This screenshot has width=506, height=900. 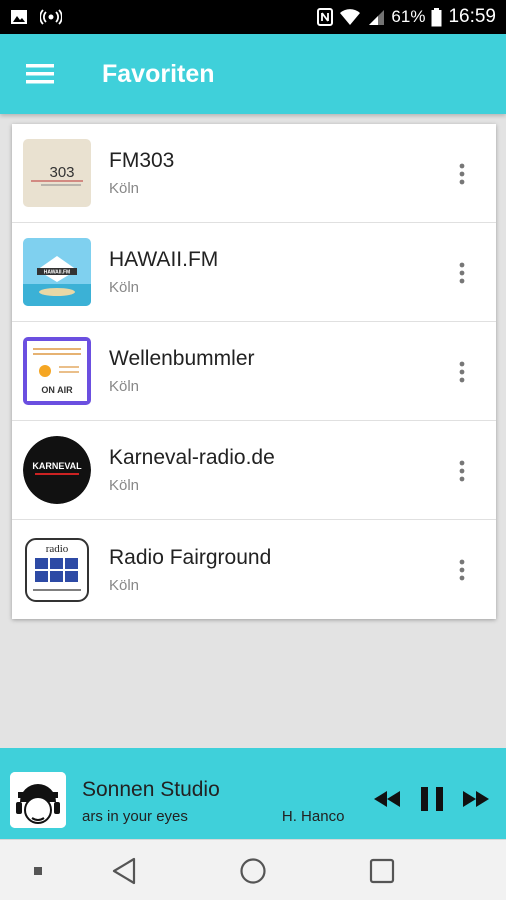 I want to click on station-row-radio-fairground: radio Radio Fairground Köln, so click(x=254, y=569).